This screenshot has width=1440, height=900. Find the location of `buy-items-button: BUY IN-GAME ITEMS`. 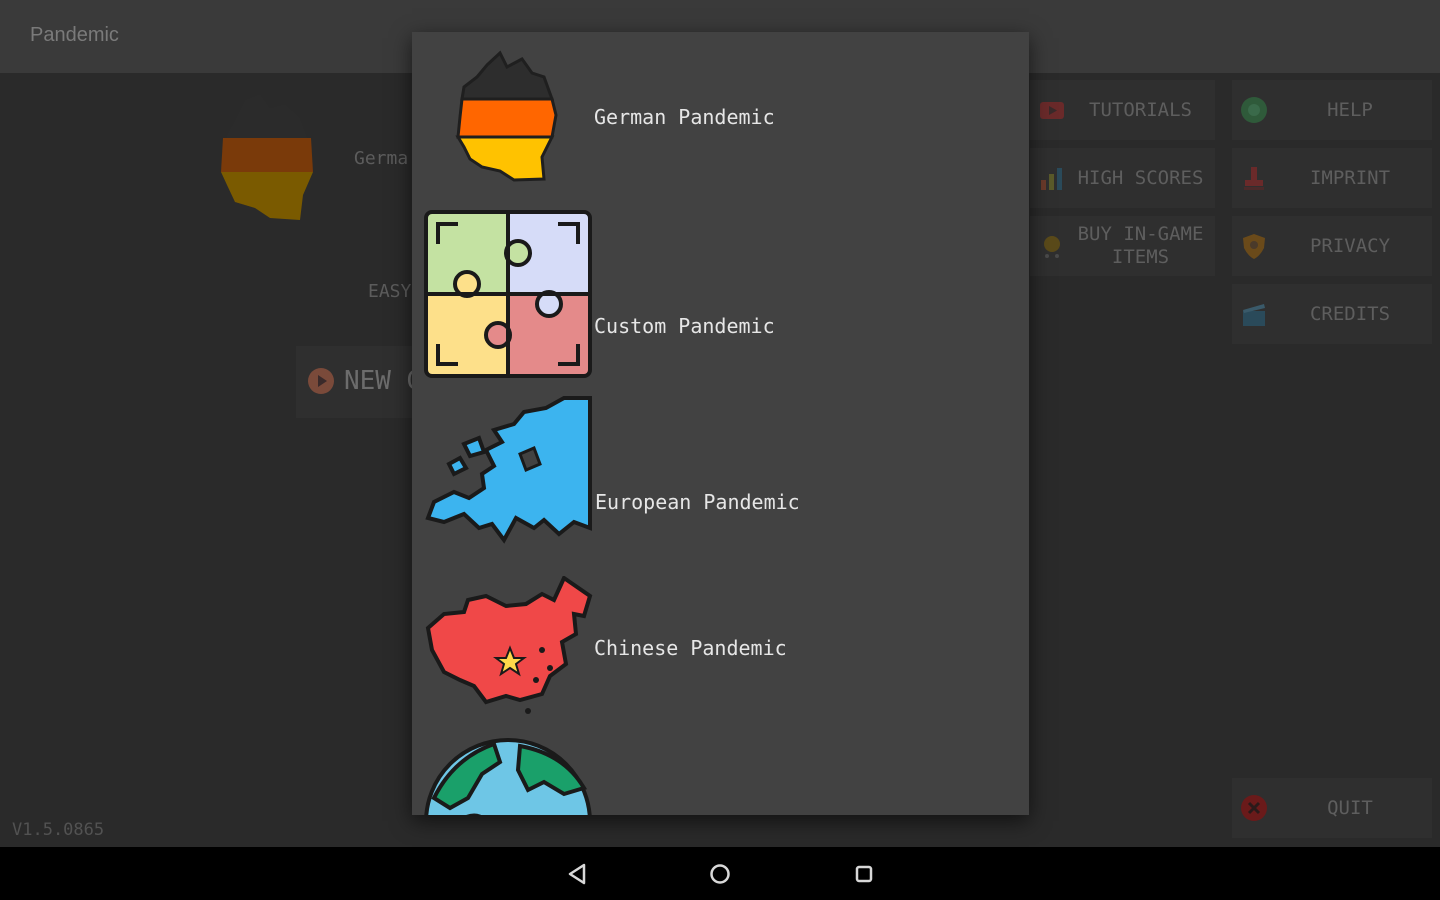

buy-items-button: BUY IN-GAME ITEMS is located at coordinates (1122, 246).